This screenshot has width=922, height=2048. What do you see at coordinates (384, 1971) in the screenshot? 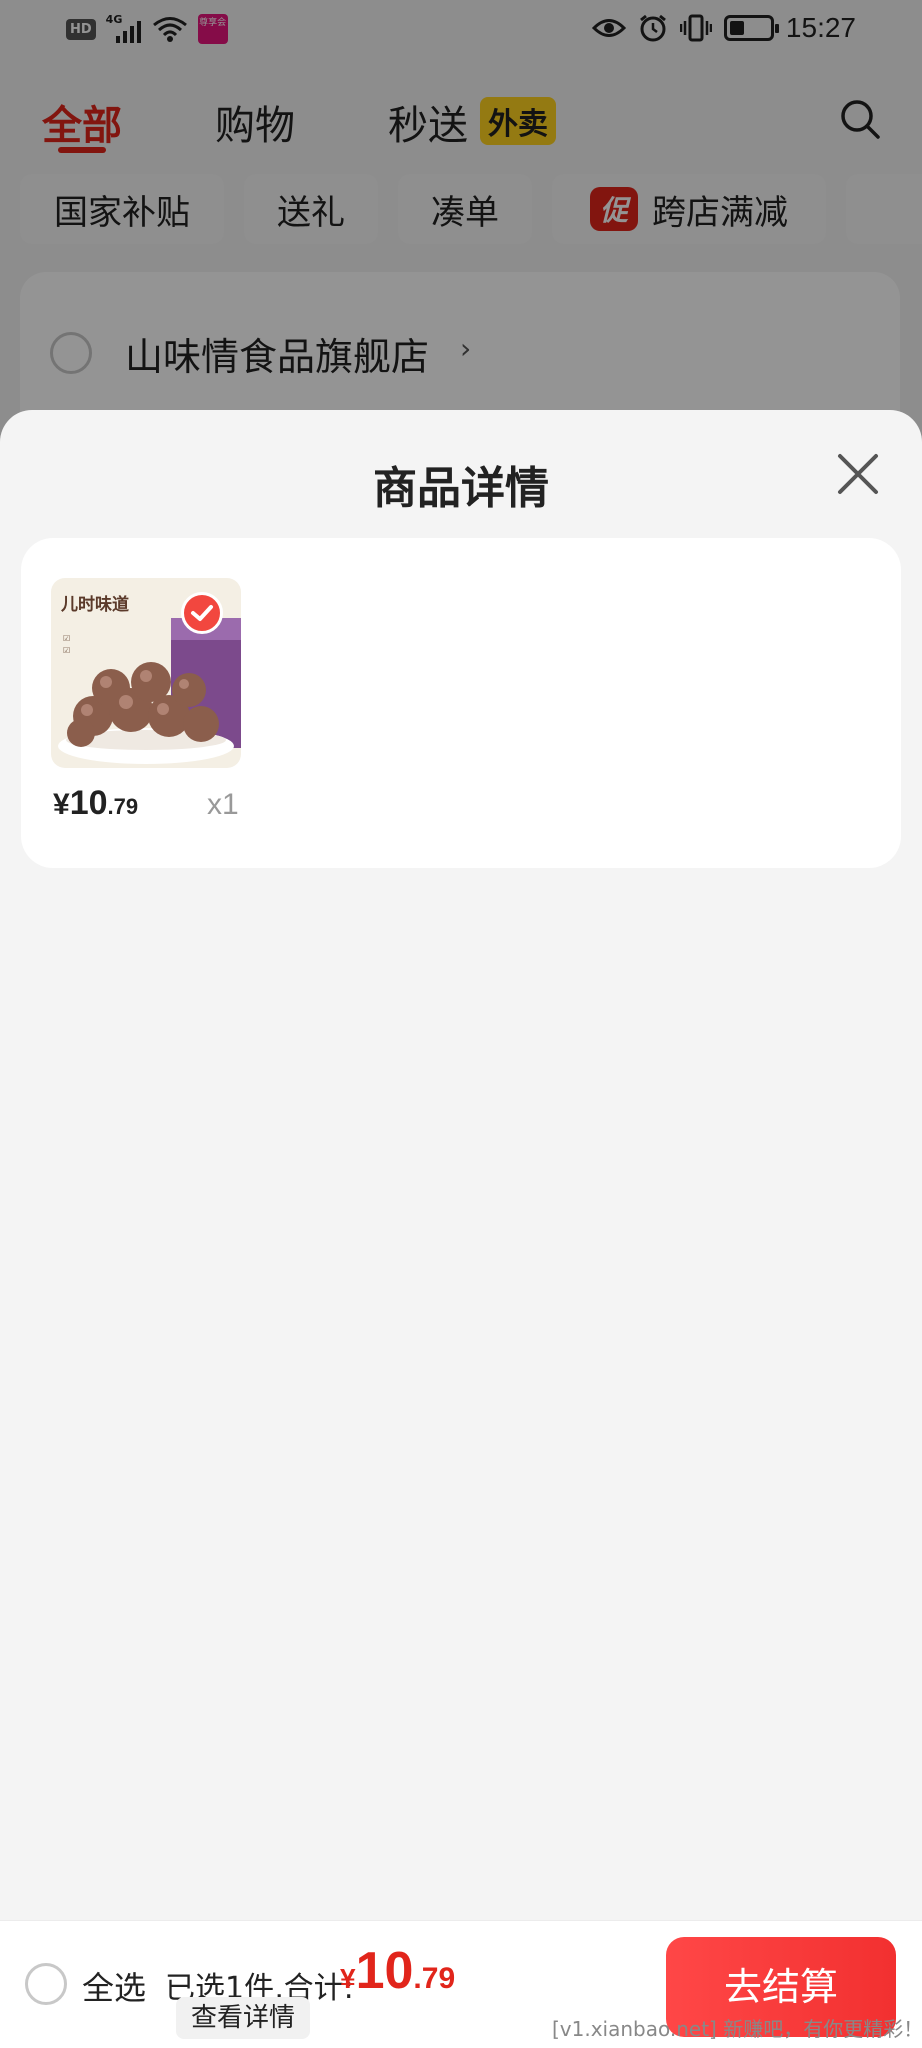
I see `total-integer: 10` at bounding box center [384, 1971].